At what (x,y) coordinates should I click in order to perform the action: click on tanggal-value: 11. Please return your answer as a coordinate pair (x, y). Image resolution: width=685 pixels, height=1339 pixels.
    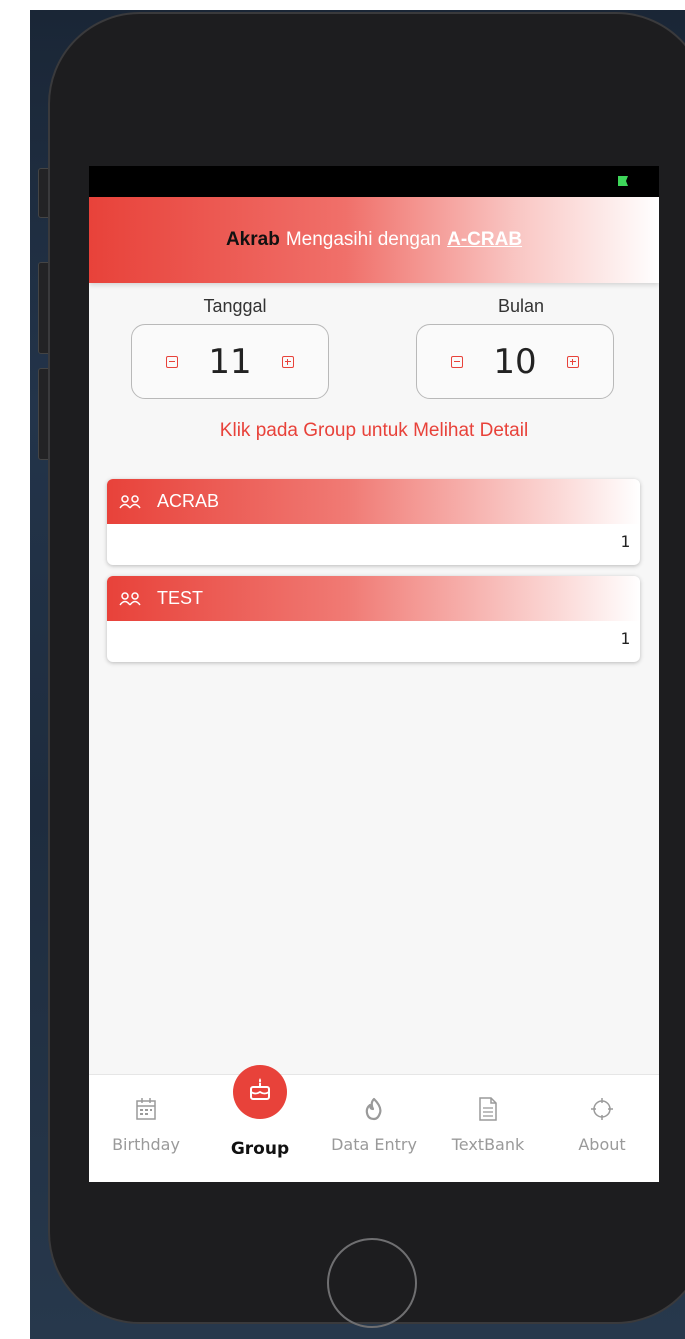
    Looking at the image, I should click on (230, 361).